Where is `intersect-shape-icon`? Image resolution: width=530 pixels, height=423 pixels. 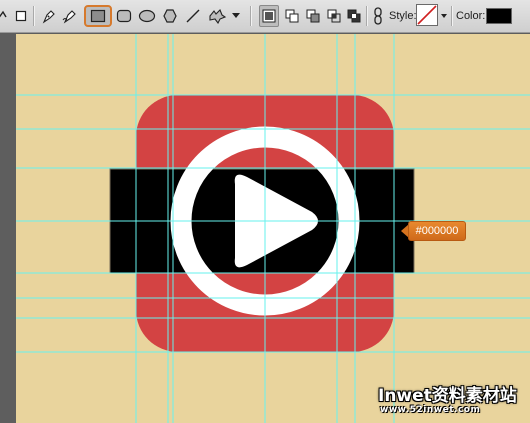 intersect-shape-icon is located at coordinates (334, 16).